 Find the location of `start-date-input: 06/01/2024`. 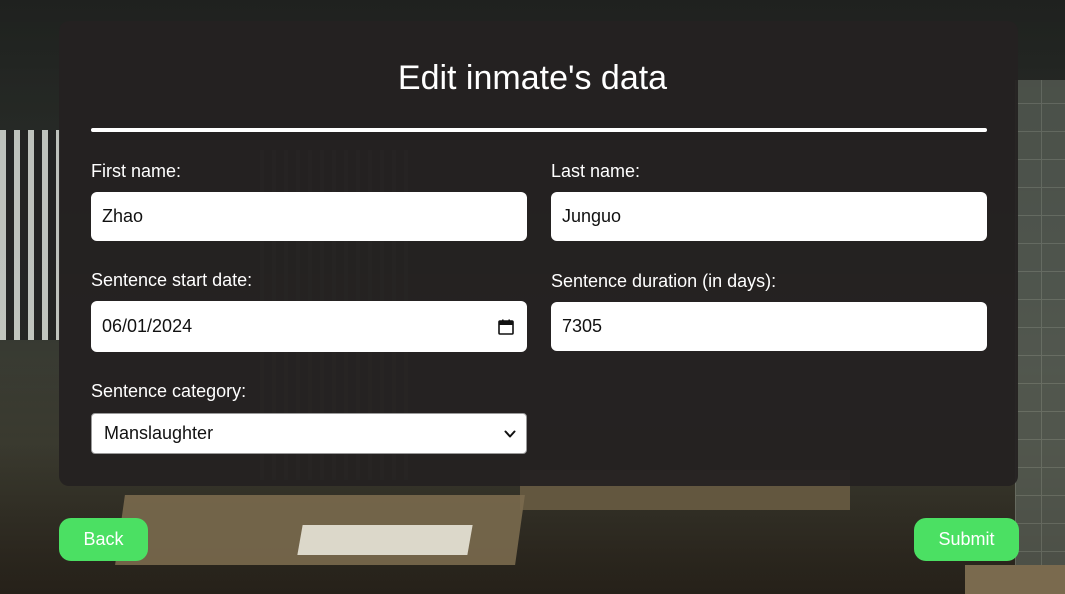

start-date-input: 06/01/2024 is located at coordinates (309, 326).